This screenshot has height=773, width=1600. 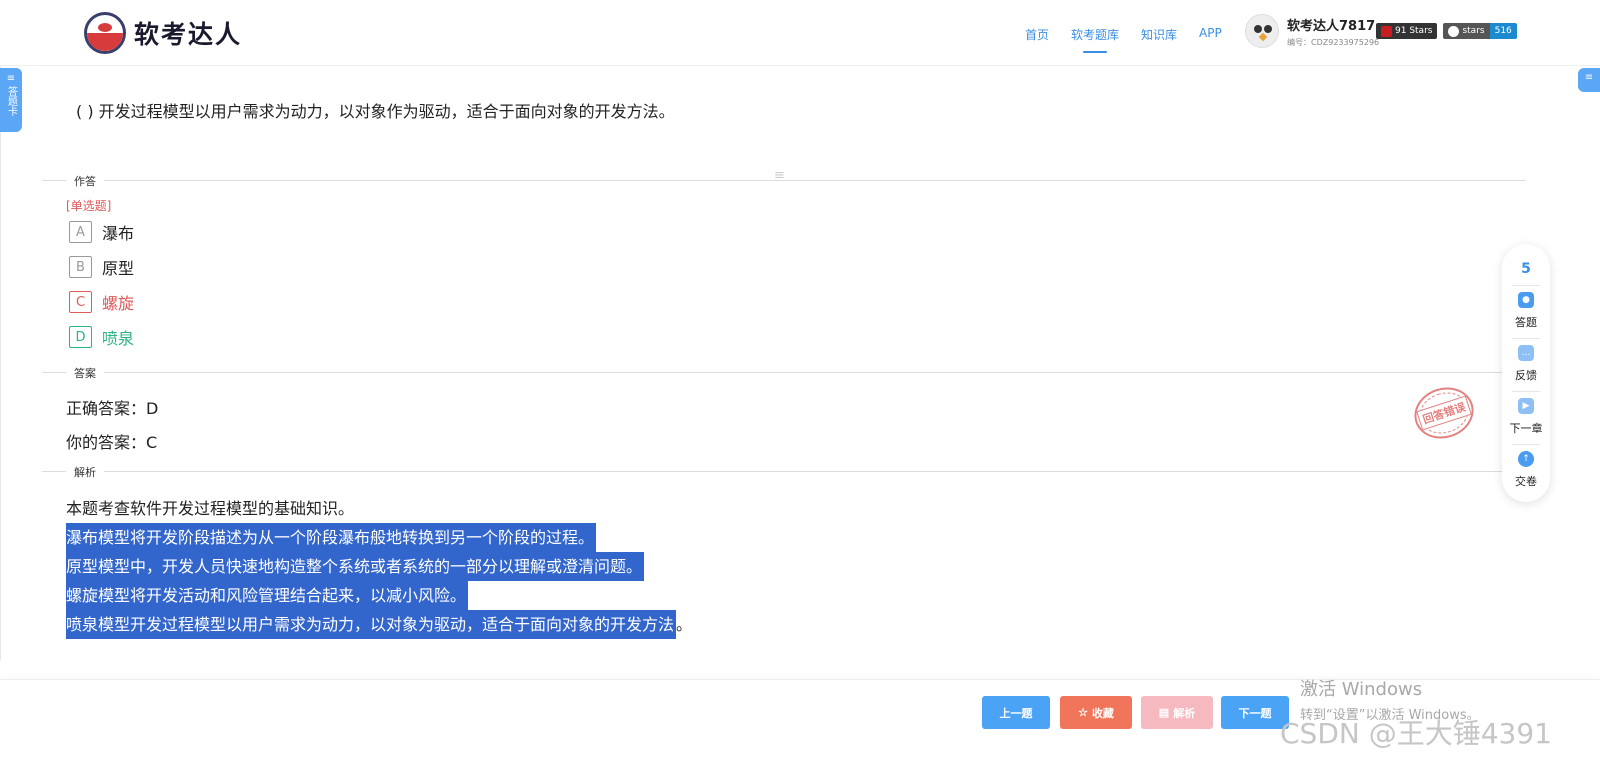 What do you see at coordinates (1526, 300) in the screenshot?
I see `answer-icon: ●` at bounding box center [1526, 300].